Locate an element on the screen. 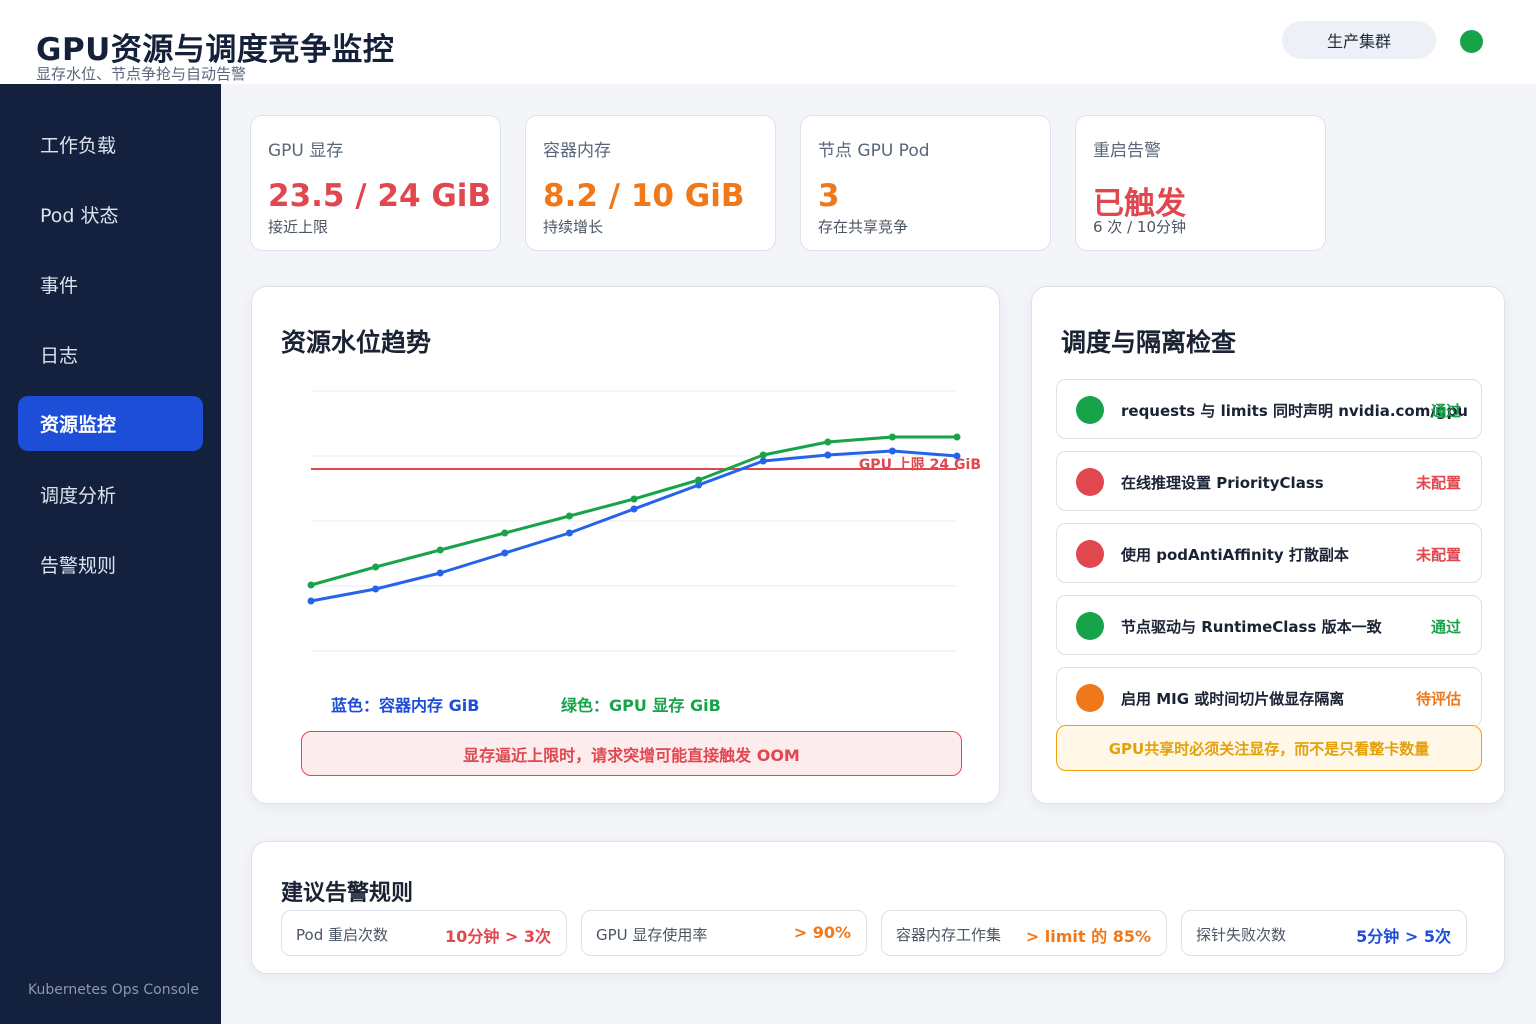  kpi-value: 8.2 / 10 GiB is located at coordinates (644, 196).